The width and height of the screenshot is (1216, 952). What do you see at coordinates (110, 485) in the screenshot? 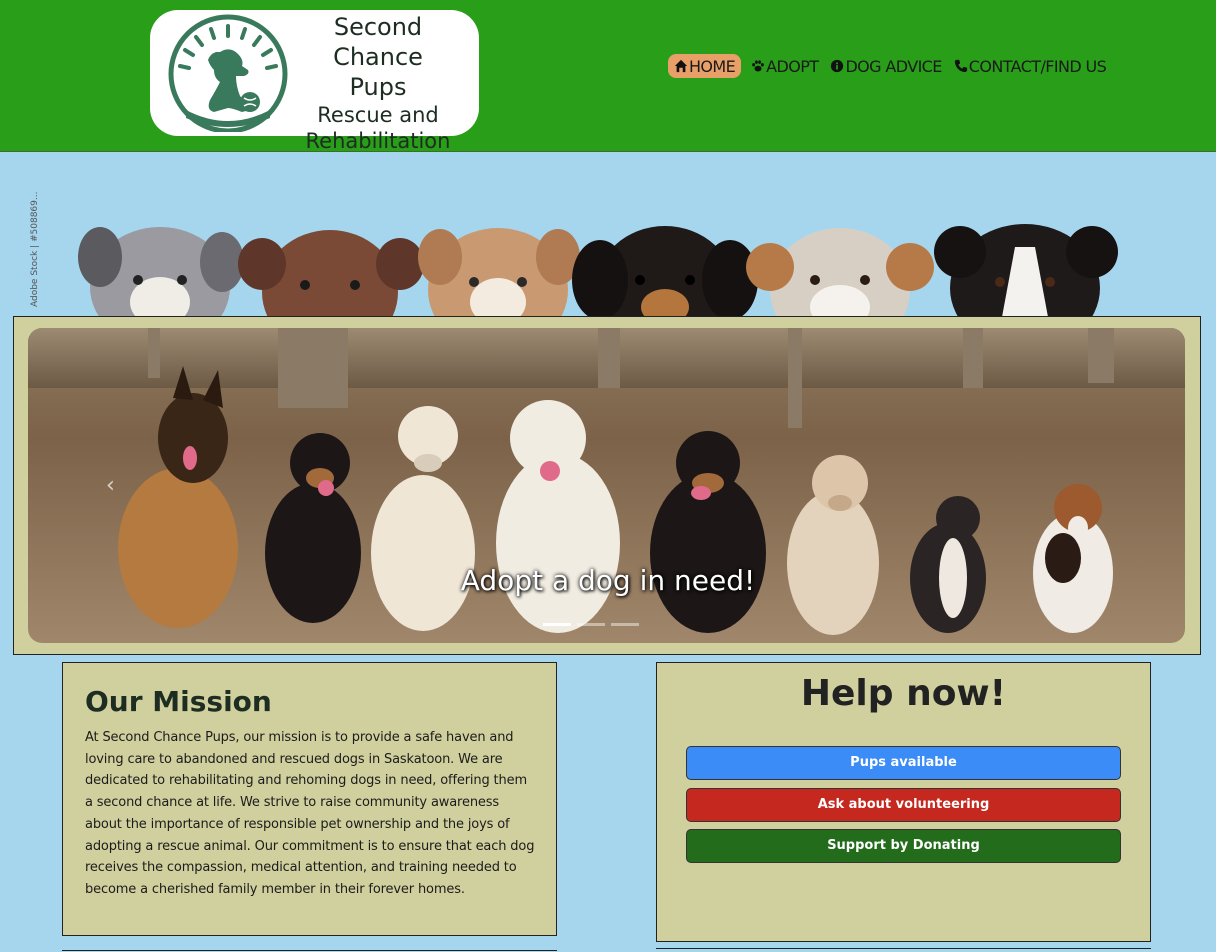
I see `chevron-left-icon: ‹` at bounding box center [110, 485].